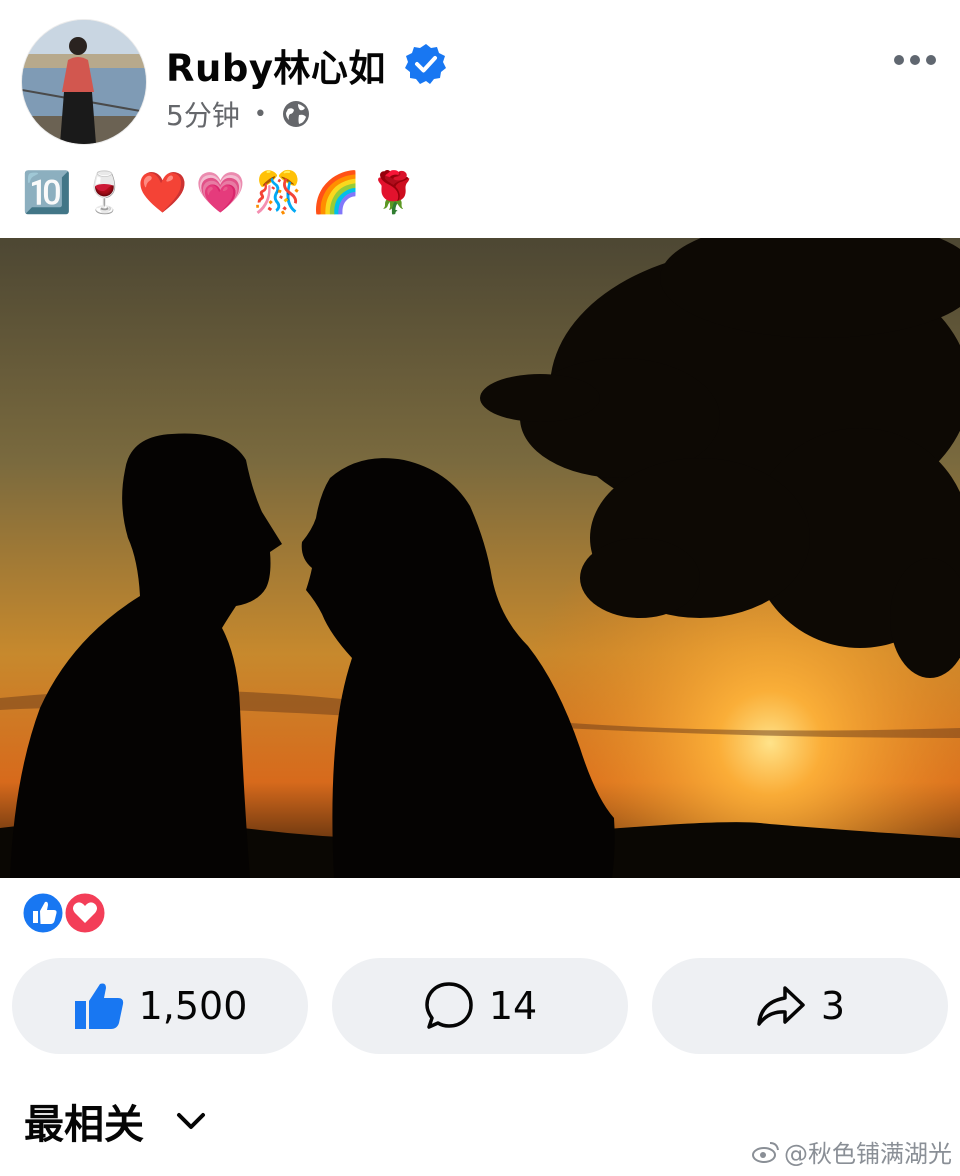  I want to click on like-reaction-icon, so click(43, 913).